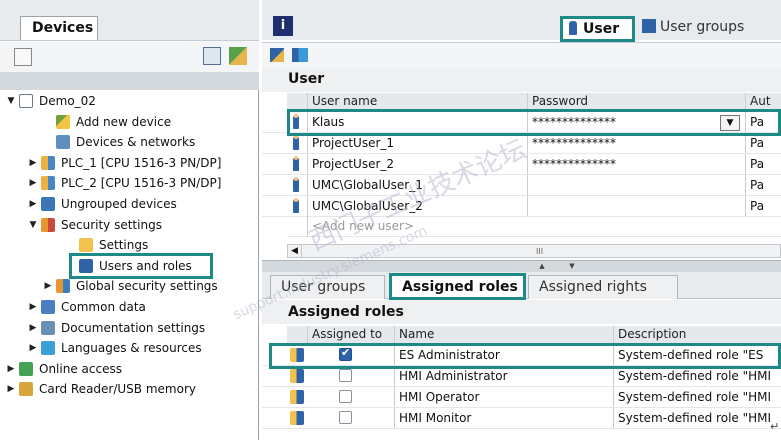 This screenshot has height=440, width=781. I want to click on splitter-down-icon: ▼, so click(572, 266).